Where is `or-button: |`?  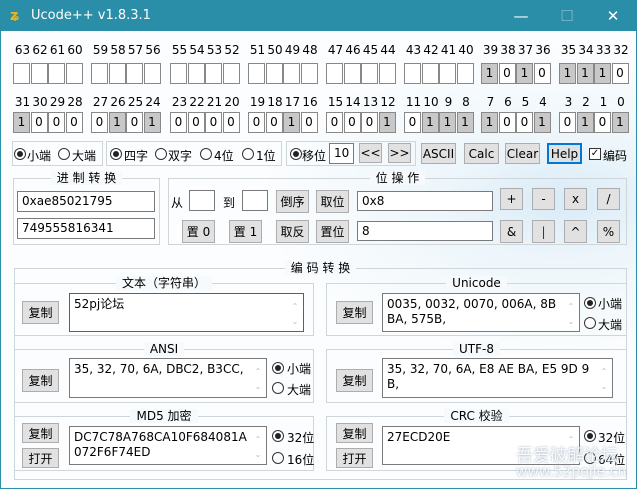
or-button: | is located at coordinates (543, 231).